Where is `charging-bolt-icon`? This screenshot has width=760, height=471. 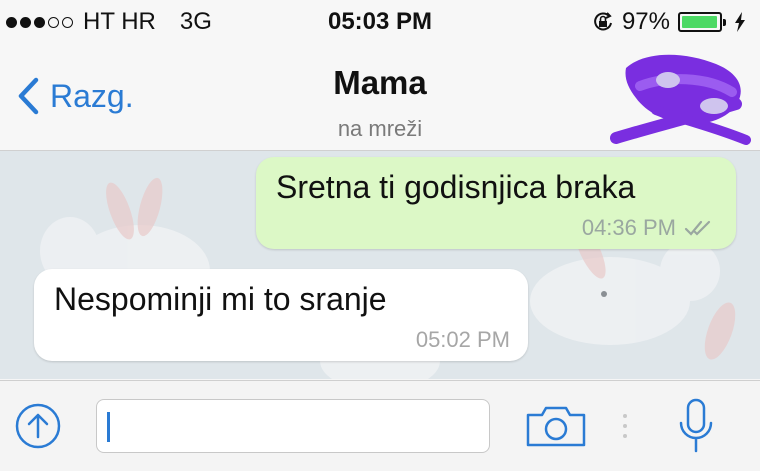
charging-bolt-icon is located at coordinates (740, 22).